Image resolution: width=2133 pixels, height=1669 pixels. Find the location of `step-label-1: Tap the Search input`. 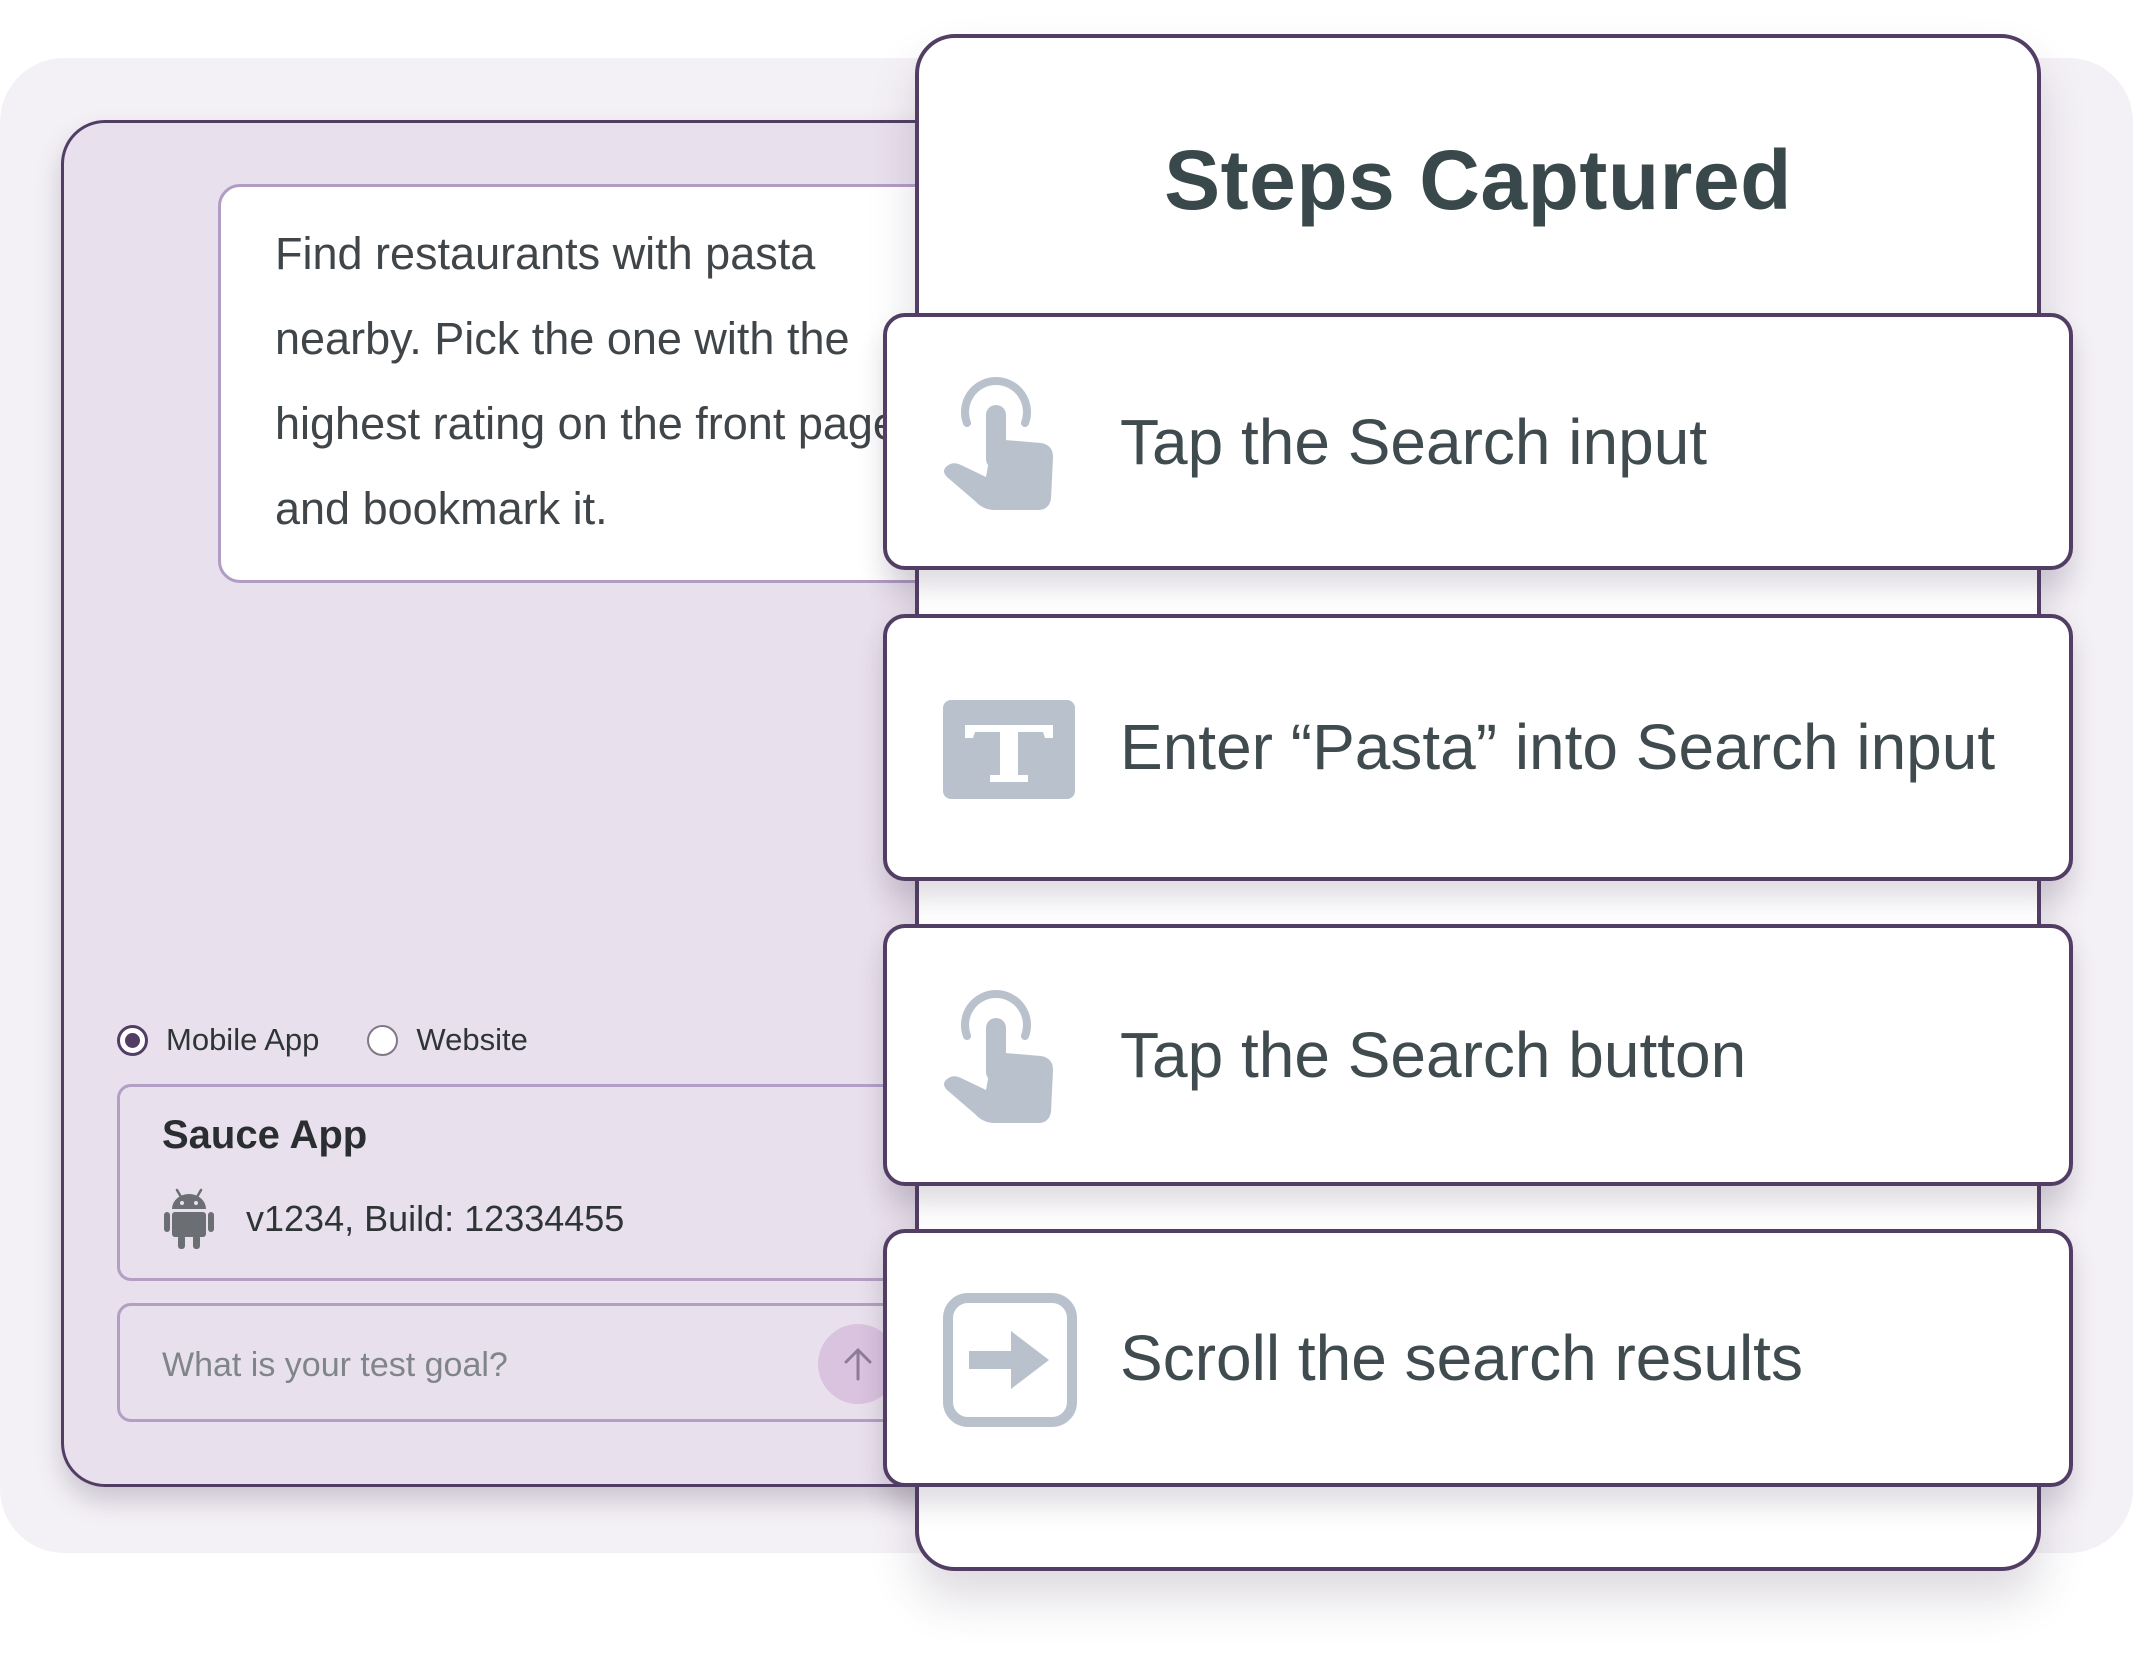

step-label-1: Tap the Search input is located at coordinates (1414, 442).